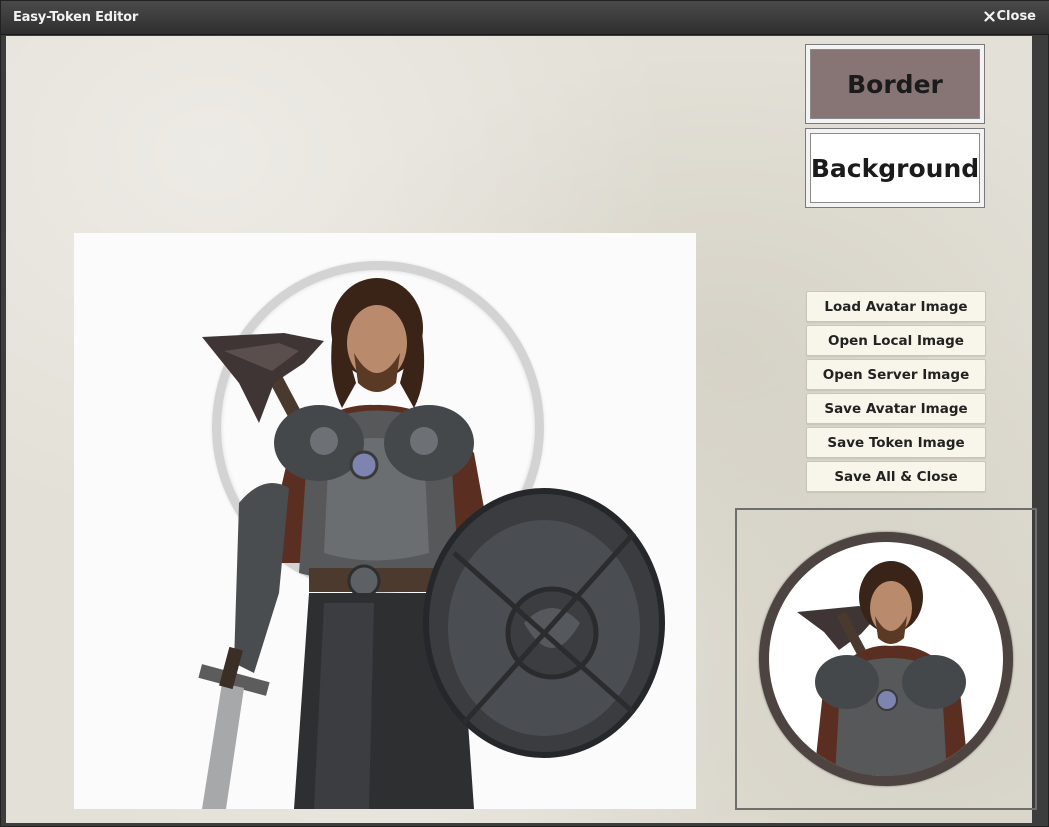 Image resolution: width=1049 pixels, height=827 pixels. What do you see at coordinates (76, 17) in the screenshot?
I see `window-title: Easy-Token Editor` at bounding box center [76, 17].